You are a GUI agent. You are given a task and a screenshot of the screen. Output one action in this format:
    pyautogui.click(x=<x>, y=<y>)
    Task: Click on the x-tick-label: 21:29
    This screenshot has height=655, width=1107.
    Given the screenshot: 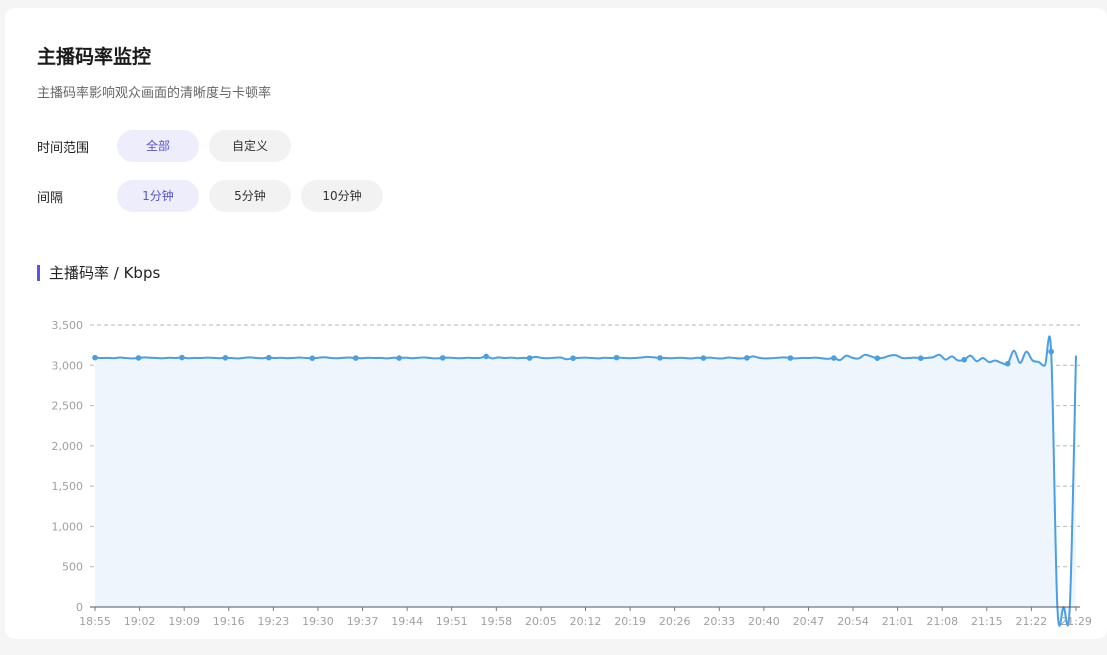 What is the action you would take?
    pyautogui.click(x=1076, y=621)
    